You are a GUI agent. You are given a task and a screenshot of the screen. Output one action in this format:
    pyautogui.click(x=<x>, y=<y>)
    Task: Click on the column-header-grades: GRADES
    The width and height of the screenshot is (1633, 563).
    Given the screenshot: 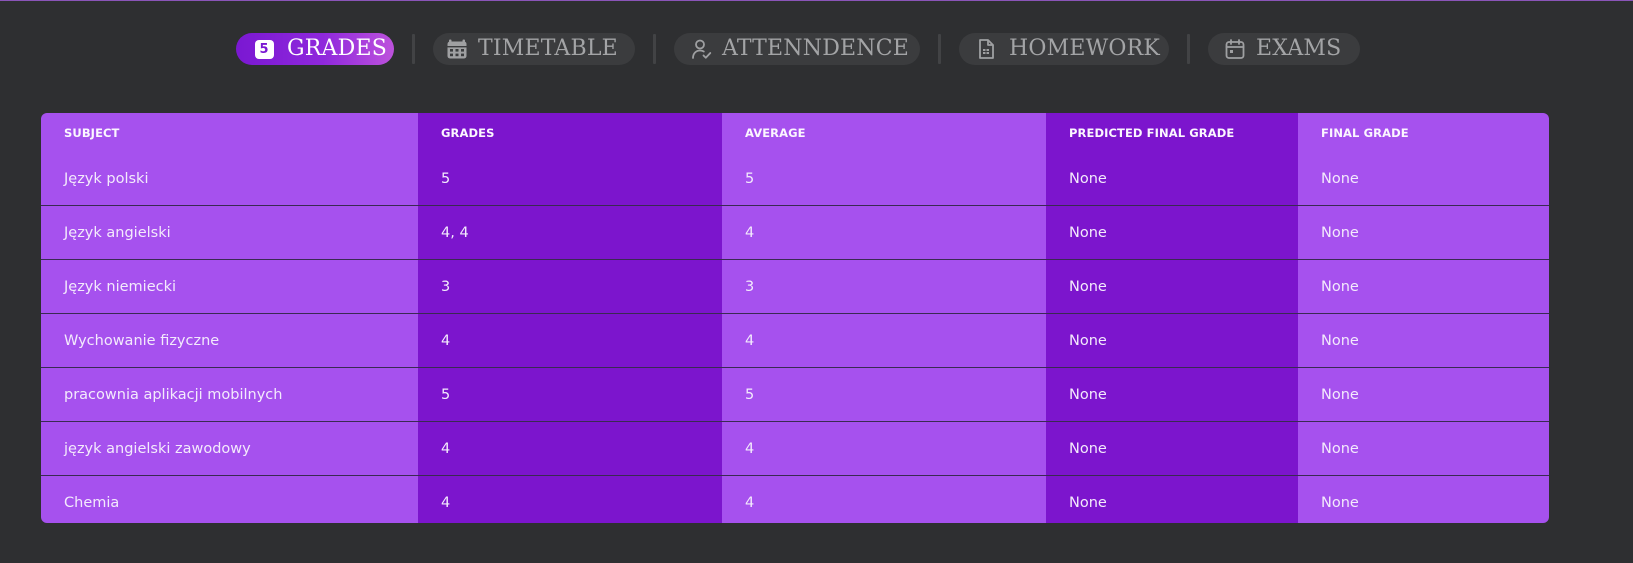 What is the action you would take?
    pyautogui.click(x=570, y=133)
    